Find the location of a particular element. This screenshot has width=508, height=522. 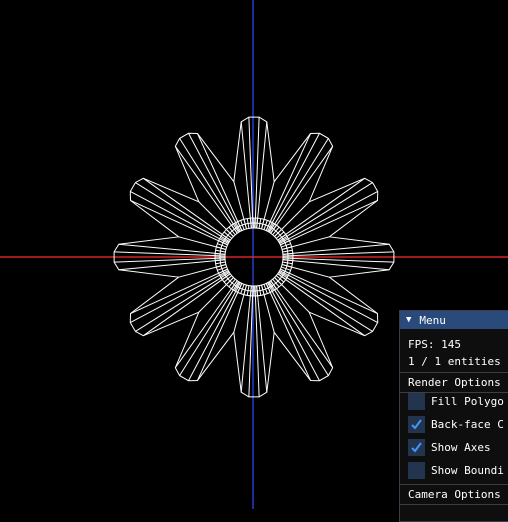

checkbox-label: Back-face C is located at coordinates (467, 424).